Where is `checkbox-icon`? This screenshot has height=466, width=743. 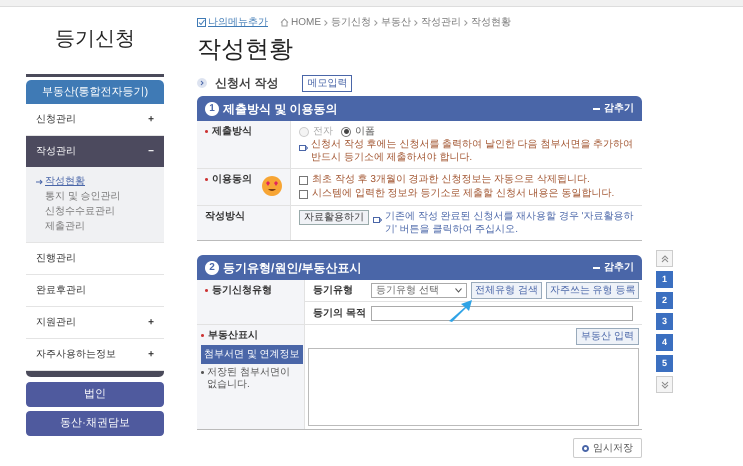 checkbox-icon is located at coordinates (201, 22).